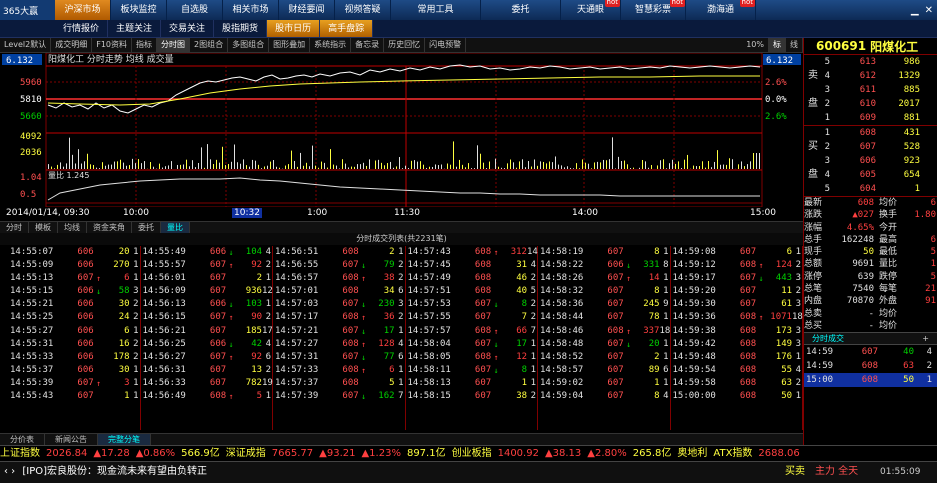 Image resolution: width=937 pixels, height=483 pixels. I want to click on nav-item-9: 智慧彩票 hot, so click(653, 10).